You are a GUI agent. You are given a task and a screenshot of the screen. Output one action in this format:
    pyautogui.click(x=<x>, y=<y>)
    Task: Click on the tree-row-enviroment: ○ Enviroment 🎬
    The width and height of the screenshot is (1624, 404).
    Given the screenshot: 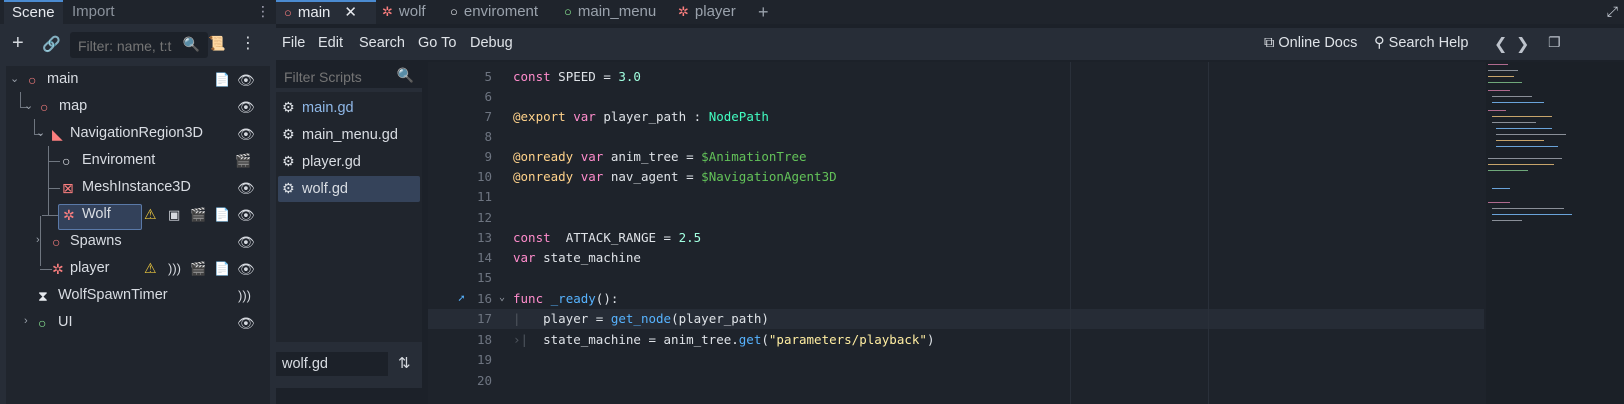 What is the action you would take?
    pyautogui.click(x=138, y=161)
    